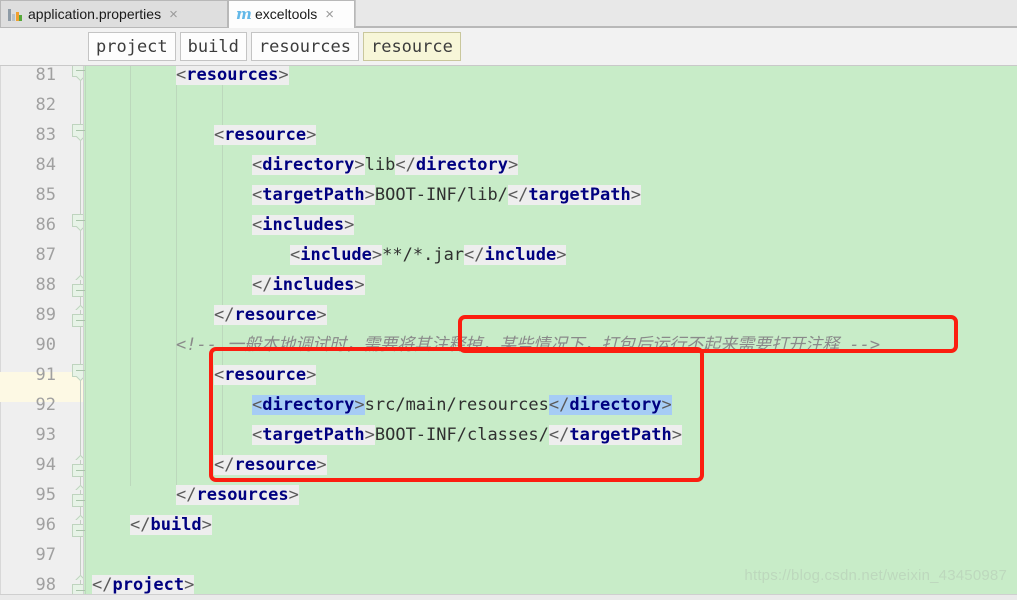  I want to click on line-number: 81, so click(45, 75).